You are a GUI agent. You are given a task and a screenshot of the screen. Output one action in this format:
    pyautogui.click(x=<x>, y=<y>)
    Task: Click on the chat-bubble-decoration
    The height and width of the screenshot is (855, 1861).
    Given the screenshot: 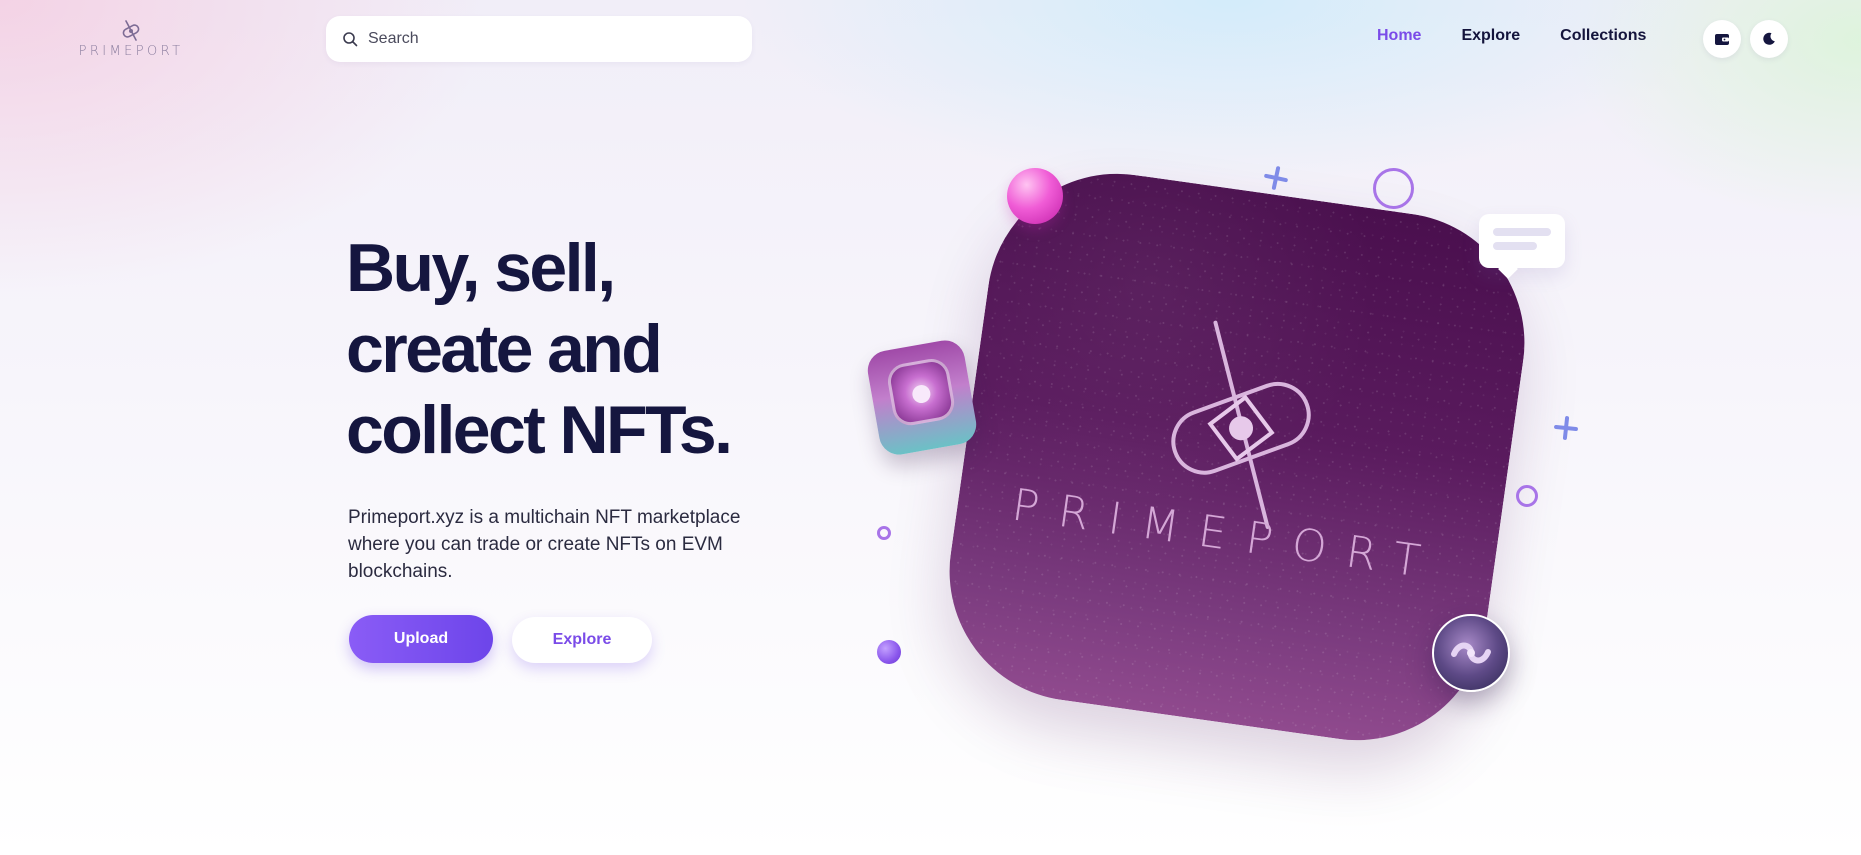 What is the action you would take?
    pyautogui.click(x=1522, y=241)
    